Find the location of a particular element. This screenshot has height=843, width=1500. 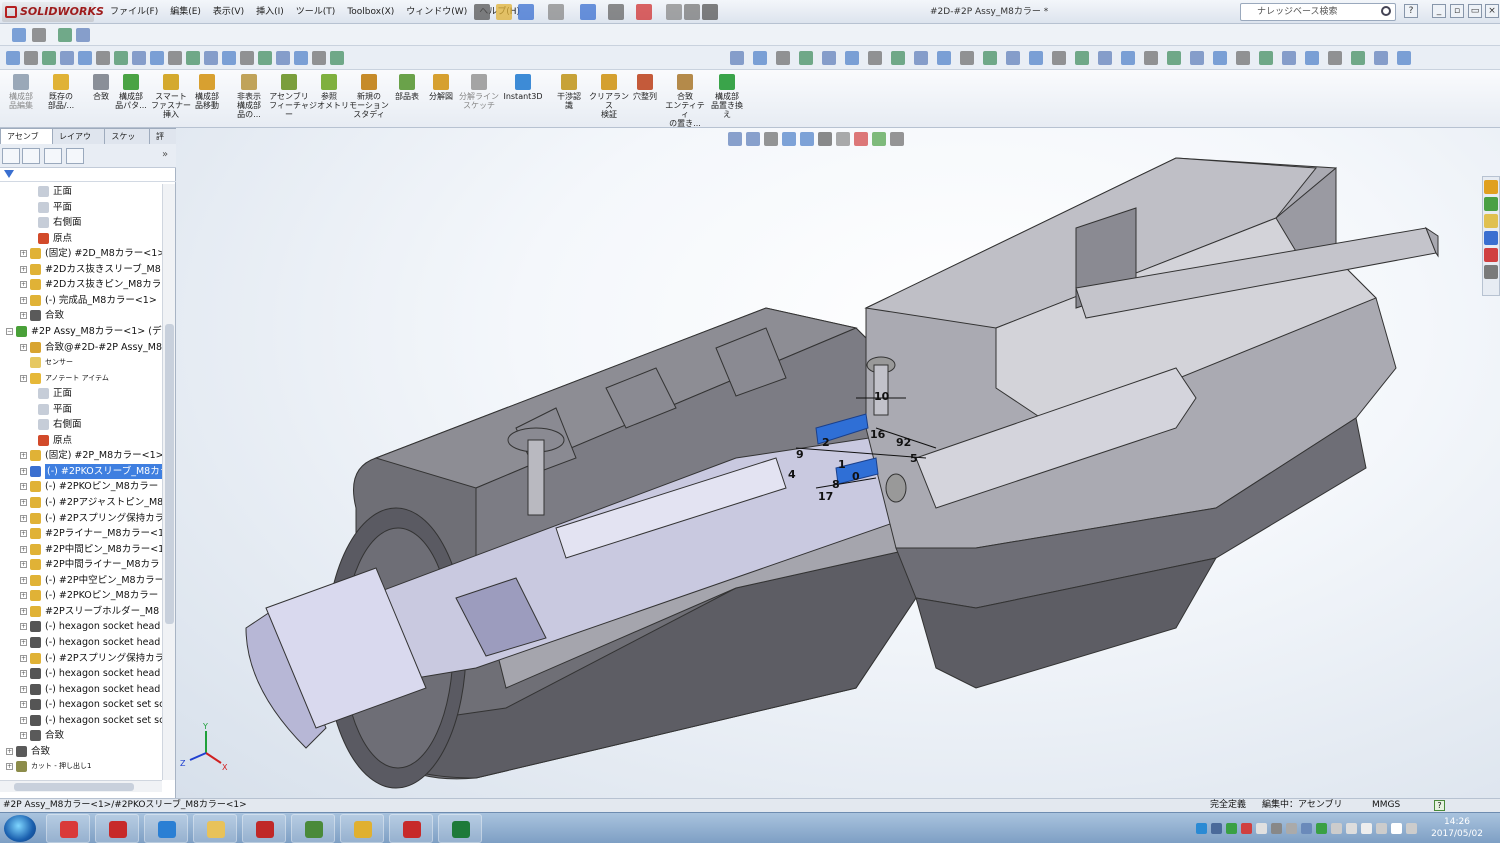

dim-label: 9 is located at coordinates (800, 454).